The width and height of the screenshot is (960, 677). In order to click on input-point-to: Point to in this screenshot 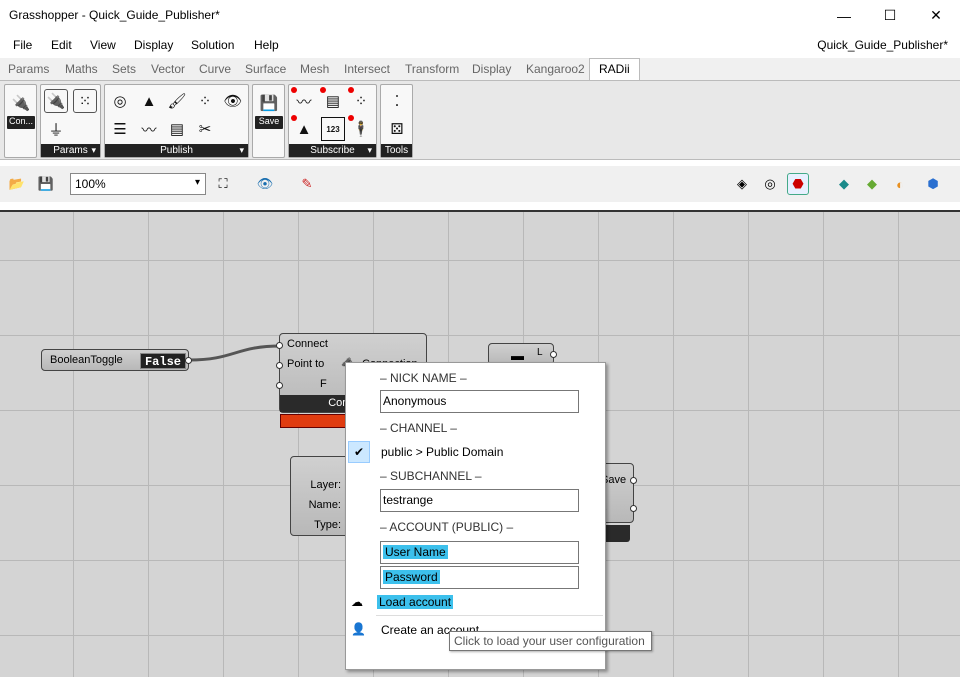, I will do `click(306, 364)`.